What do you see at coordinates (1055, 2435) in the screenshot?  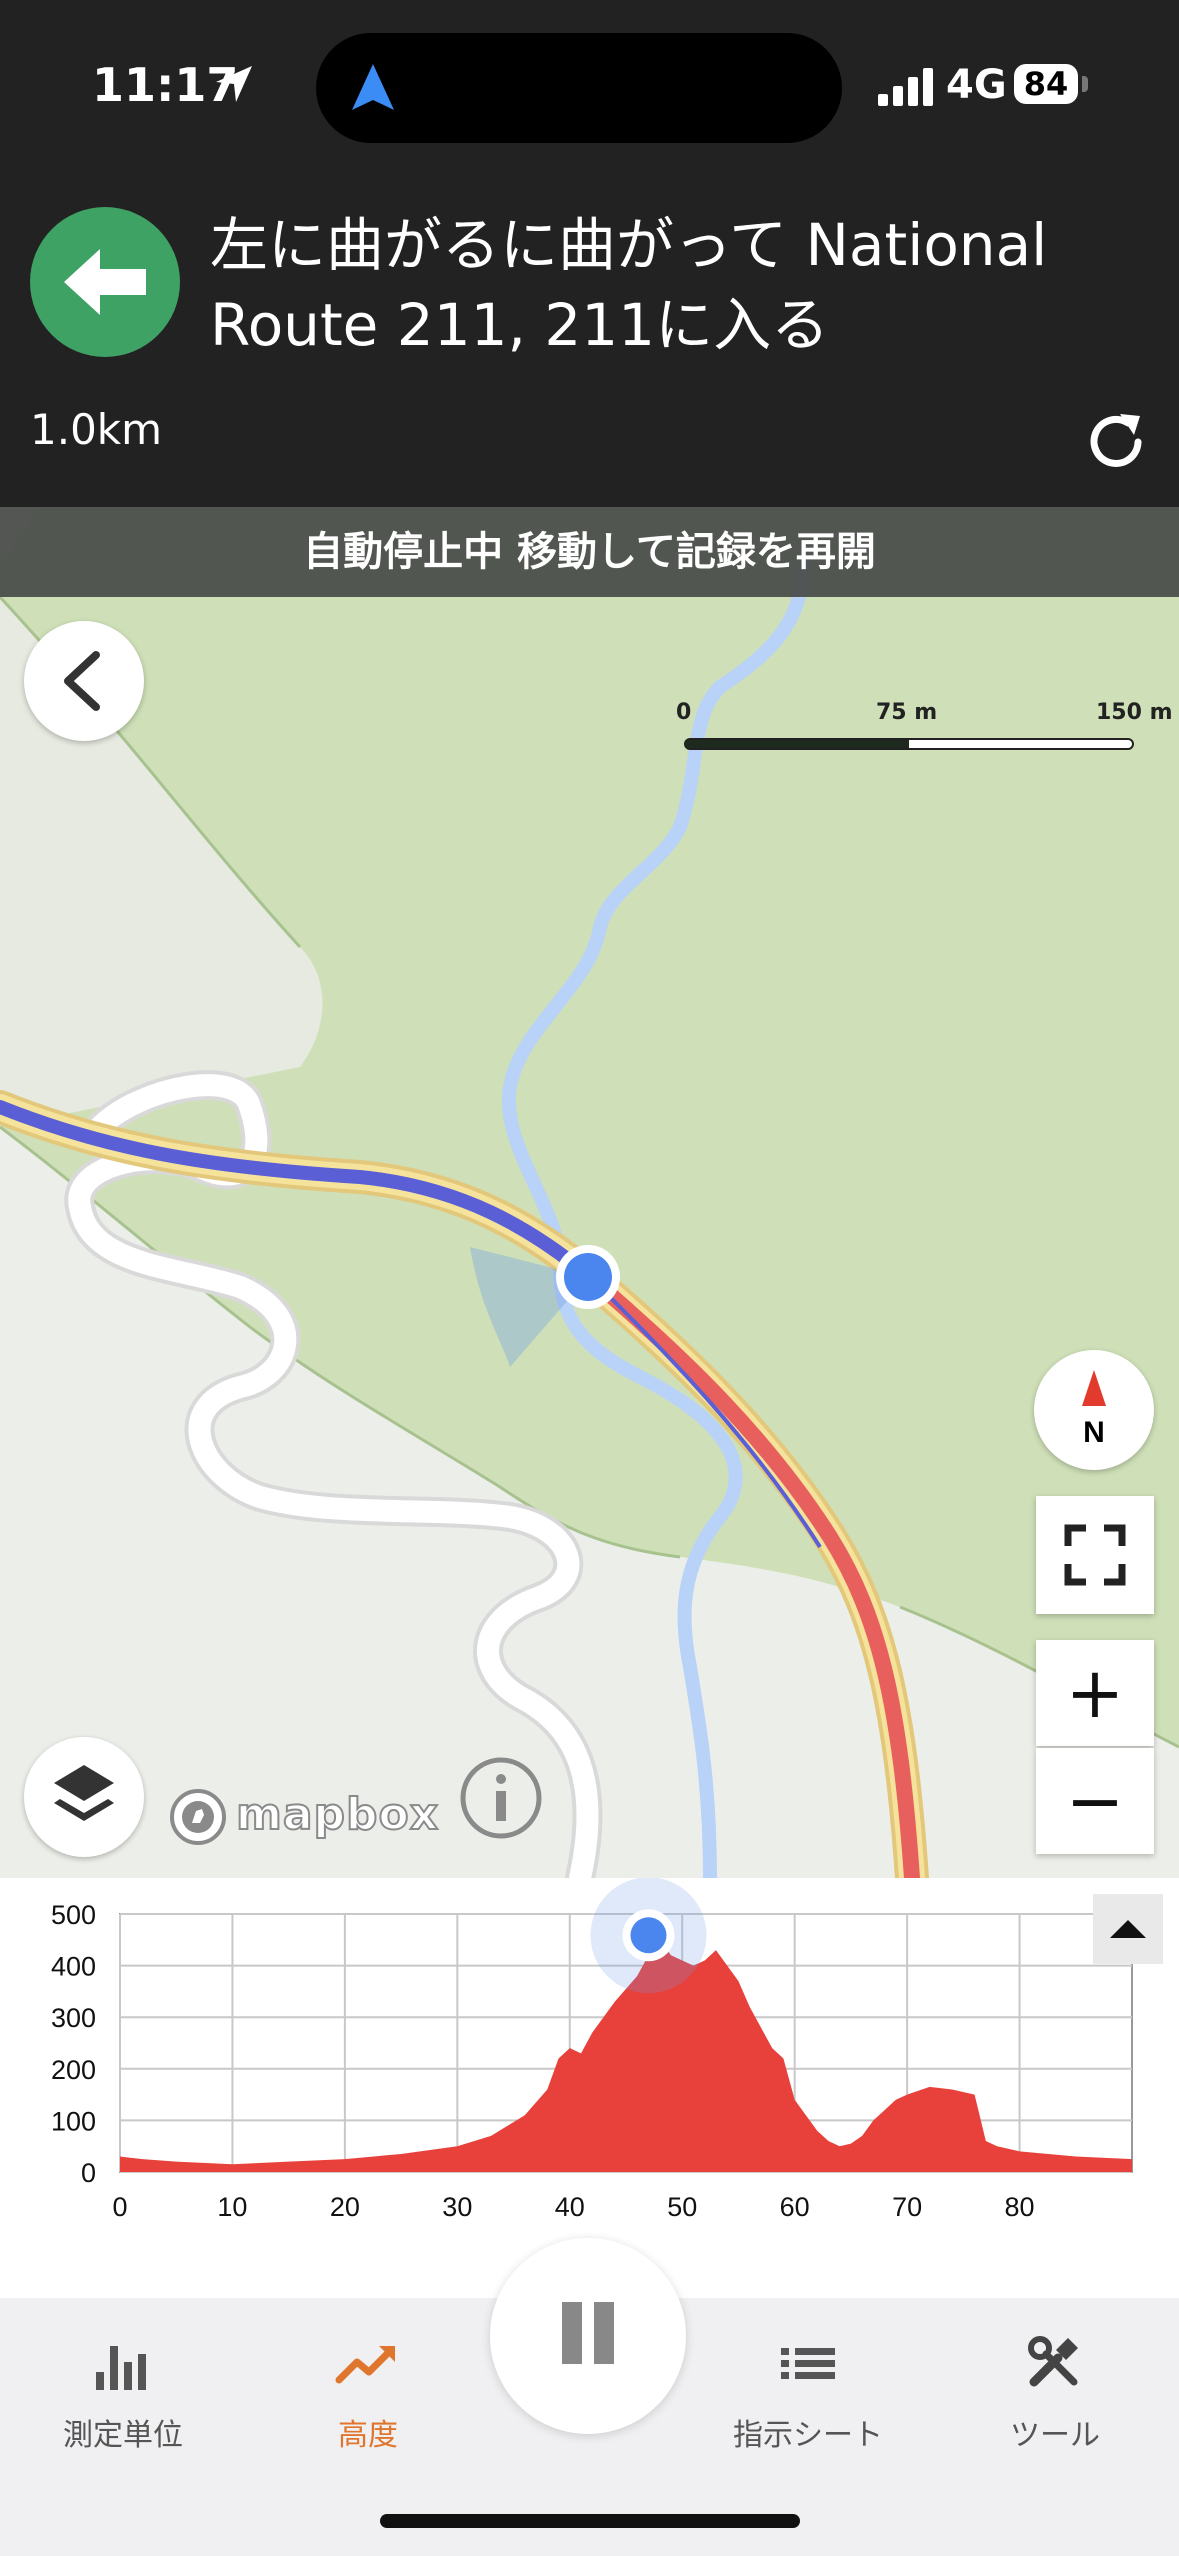 I see `tab-label: ツール` at bounding box center [1055, 2435].